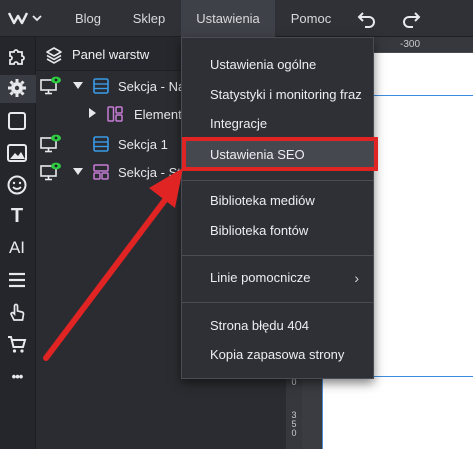  I want to click on menu-item-integrations: Integracje, so click(277, 124).